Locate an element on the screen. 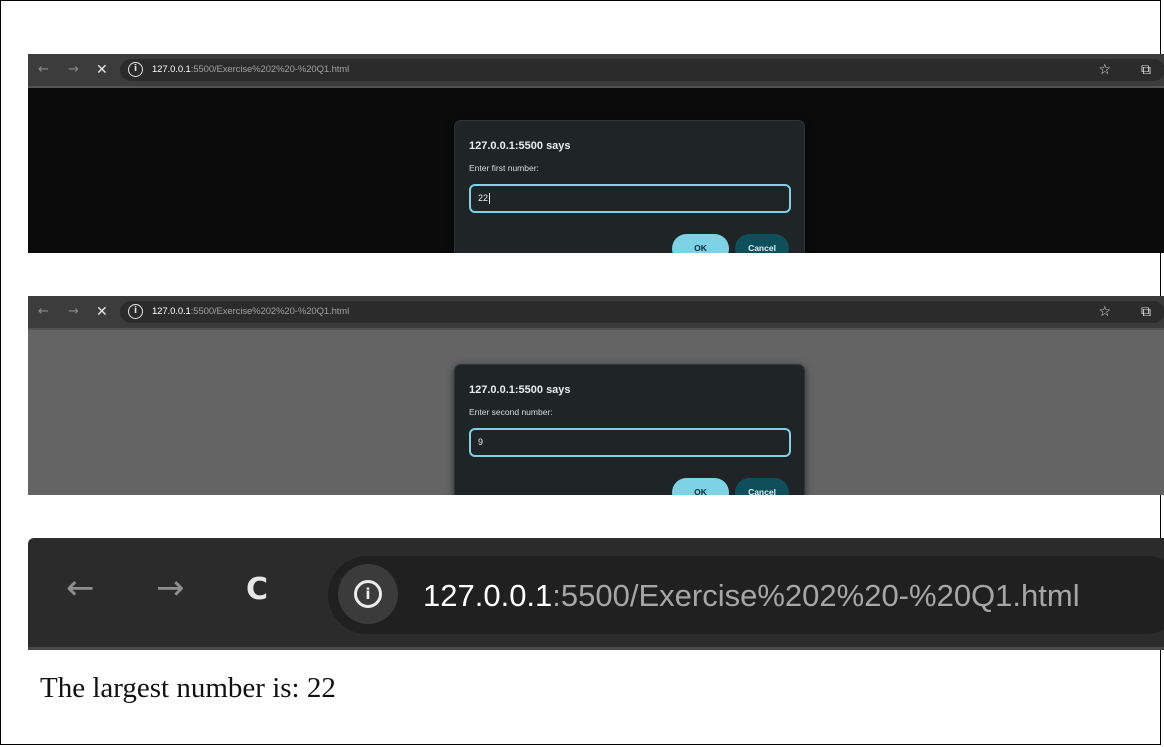  prompt-input: 9 is located at coordinates (630, 442).